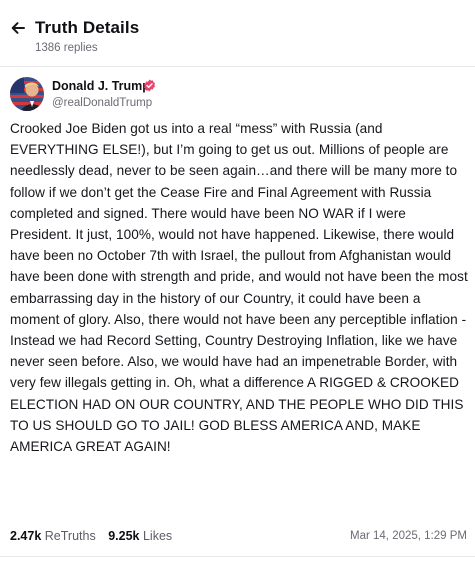 This screenshot has width=475, height=562. What do you see at coordinates (157, 536) in the screenshot?
I see `likes-label: Likes` at bounding box center [157, 536].